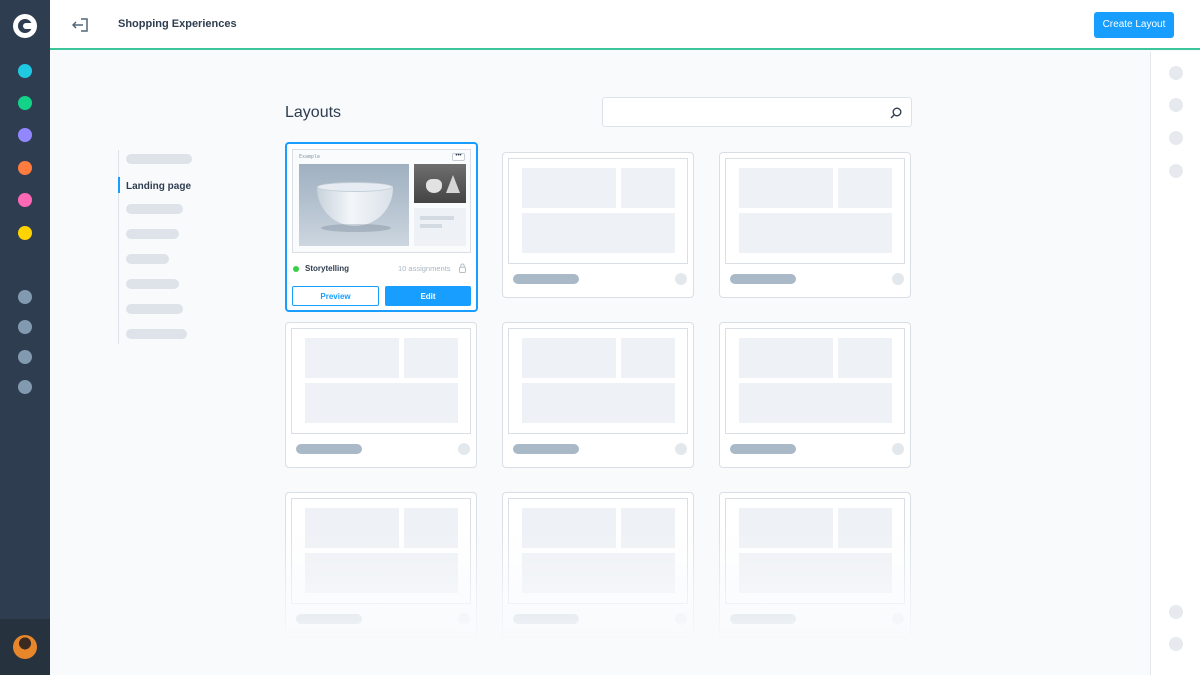 The width and height of the screenshot is (1200, 675). I want to click on module-dashboard-icon, so click(25, 71).